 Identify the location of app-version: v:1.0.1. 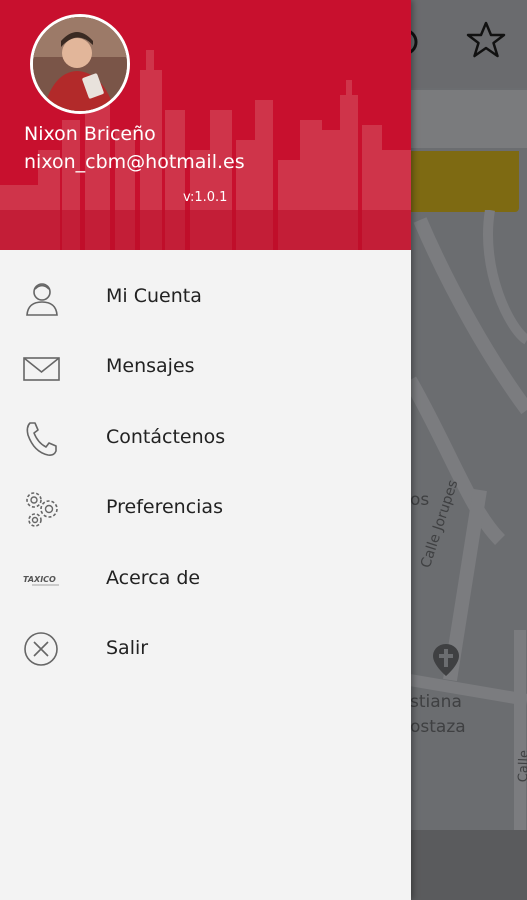
(205, 197).